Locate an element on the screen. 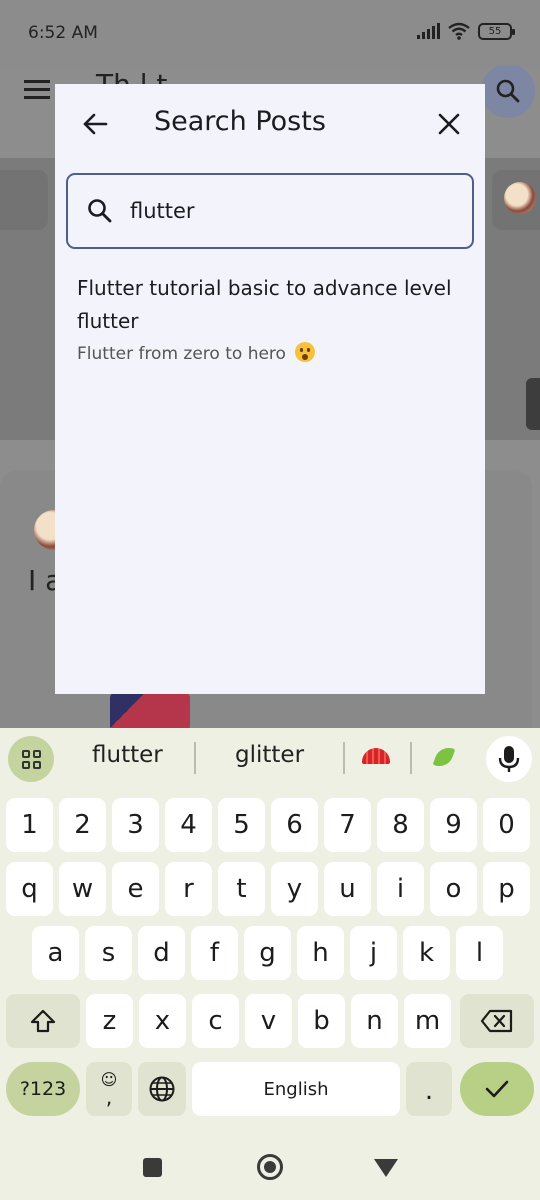  shift-icon is located at coordinates (43, 1021).